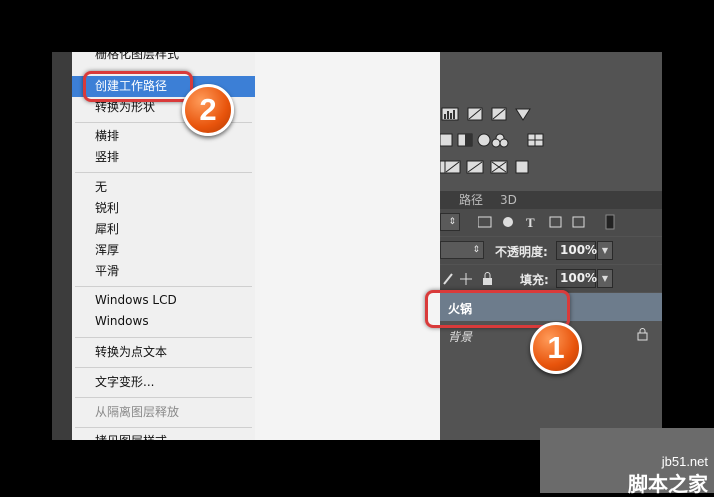 The height and width of the screenshot is (497, 714). I want to click on kind-filter-dropdown: ⇕, so click(450, 222).